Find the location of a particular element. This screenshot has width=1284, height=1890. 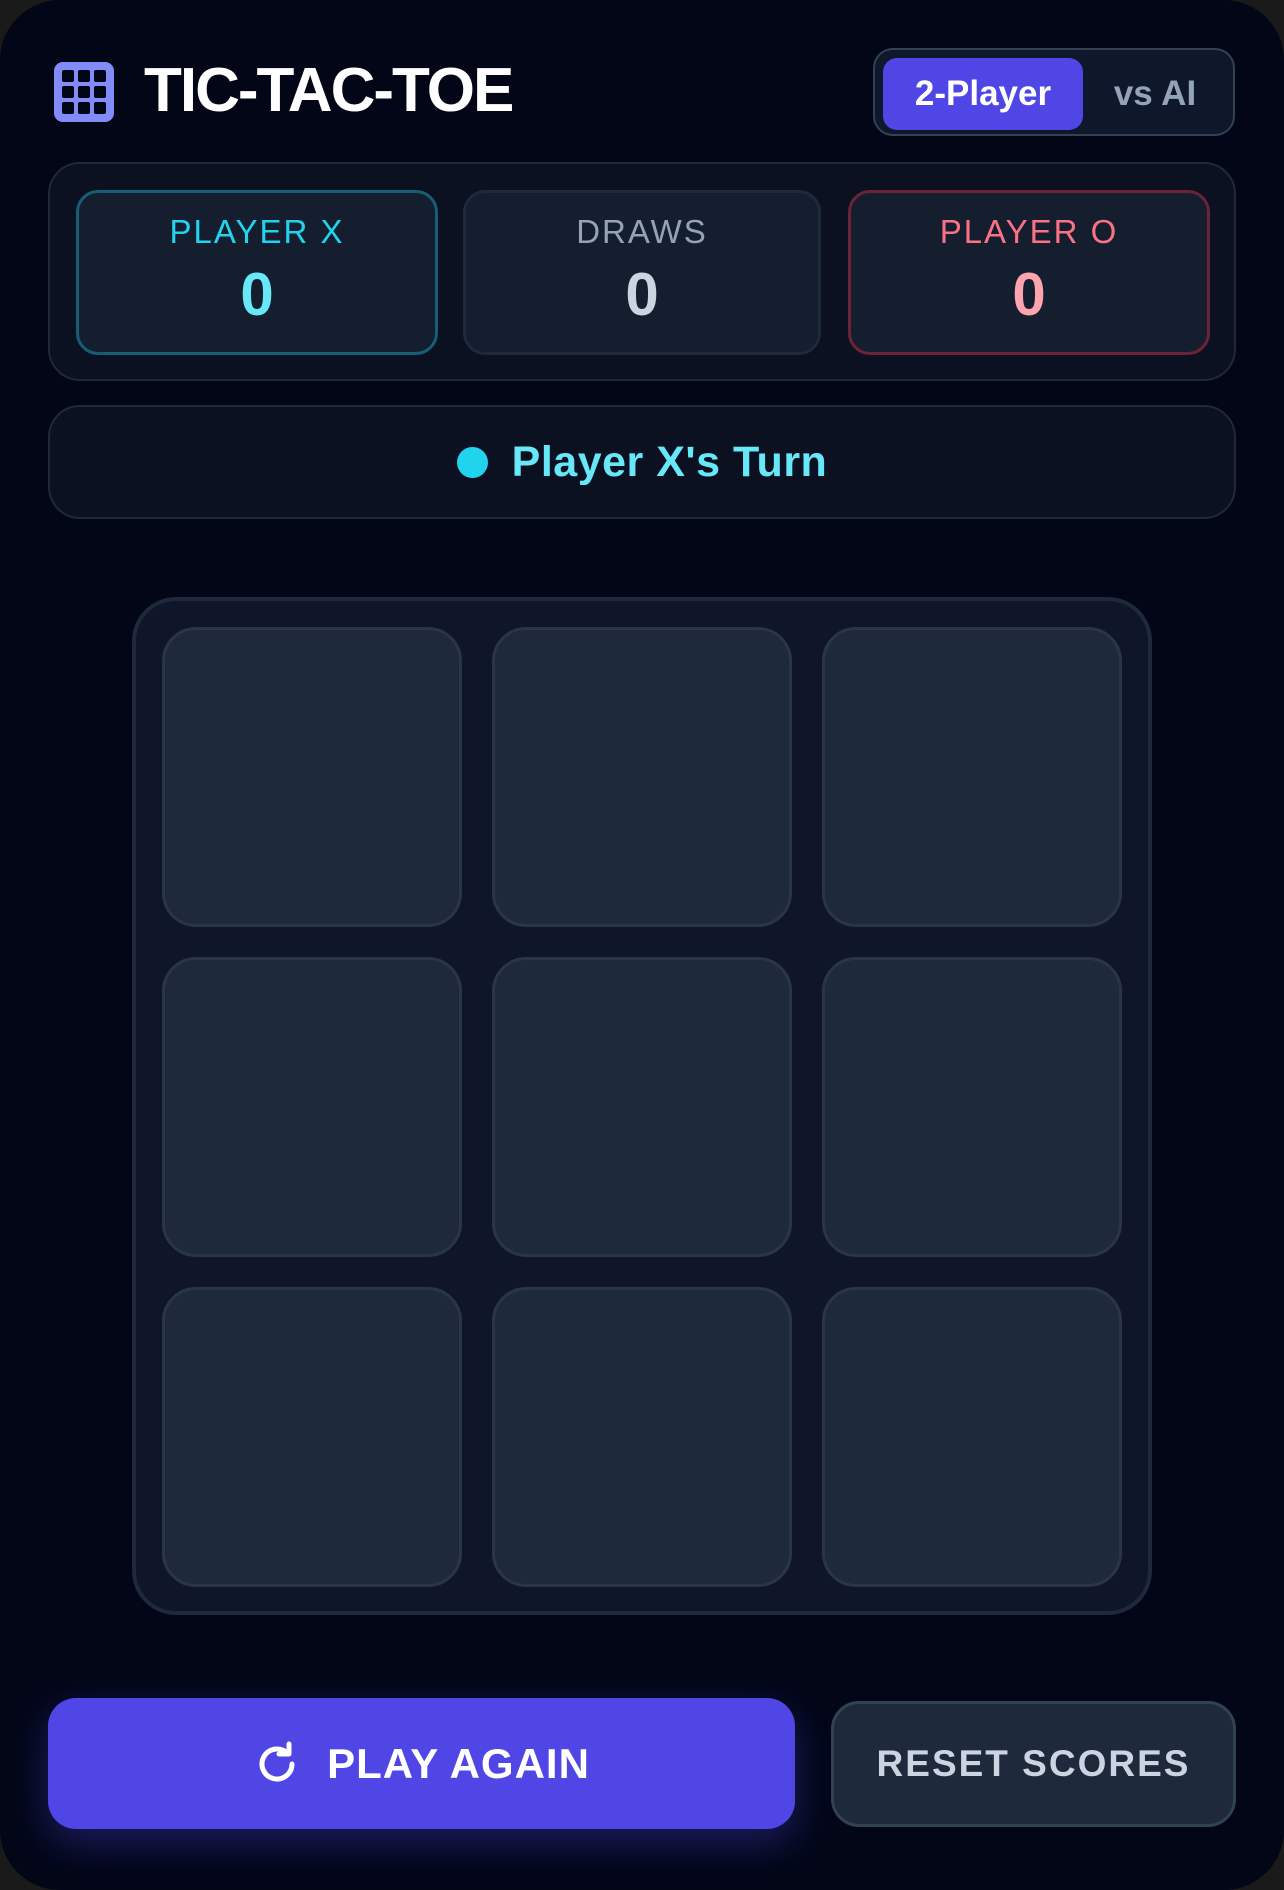

score-label-player-x: PLAYER X is located at coordinates (257, 231).